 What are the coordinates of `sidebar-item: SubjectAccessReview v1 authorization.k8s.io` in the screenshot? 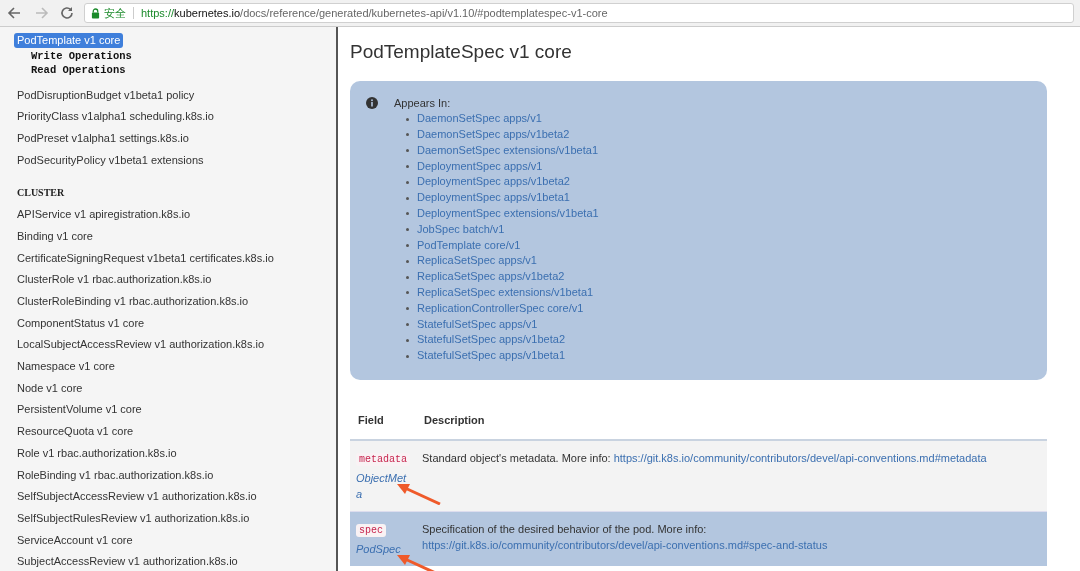 It's located at (176, 561).